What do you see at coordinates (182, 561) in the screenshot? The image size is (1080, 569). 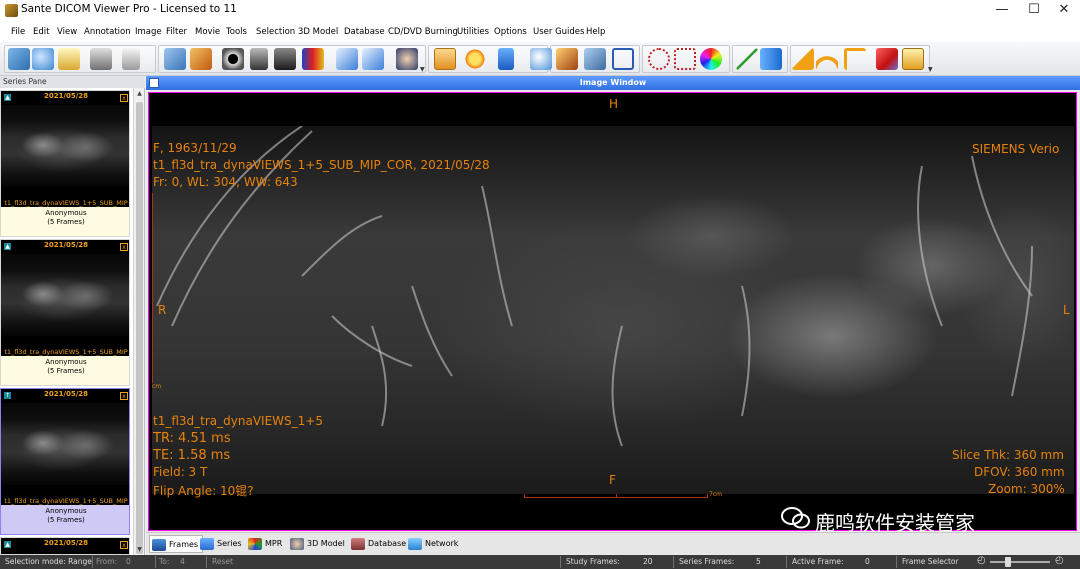 I see `to-value: 4` at bounding box center [182, 561].